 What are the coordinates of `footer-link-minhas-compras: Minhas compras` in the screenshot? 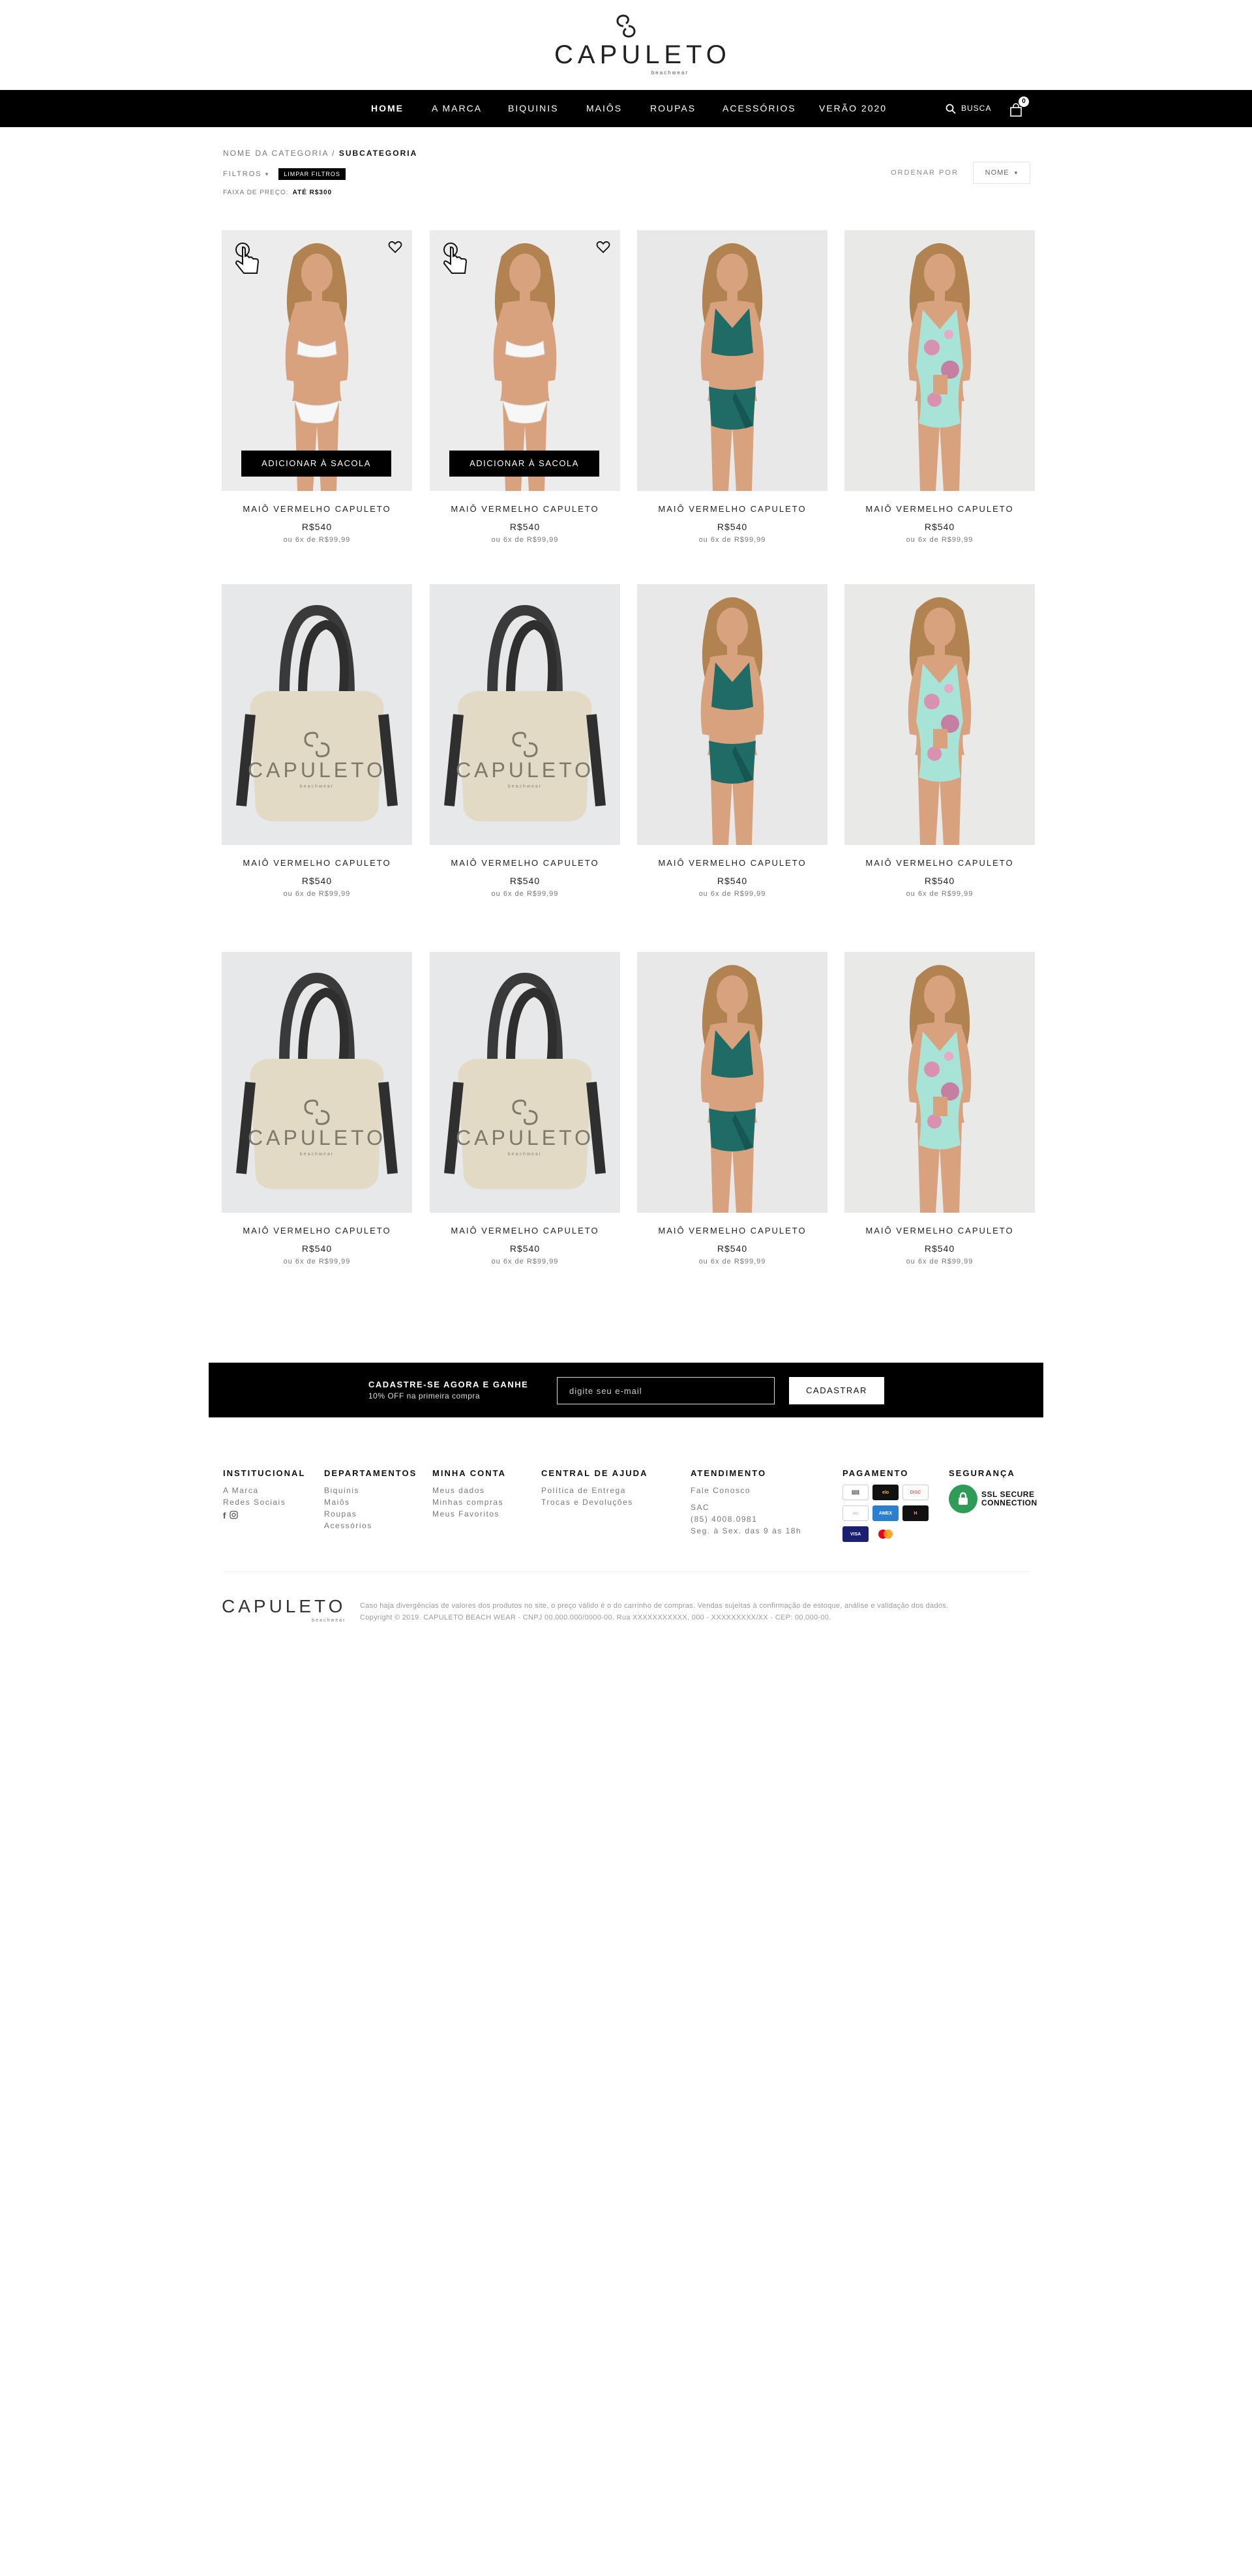 It's located at (469, 1502).